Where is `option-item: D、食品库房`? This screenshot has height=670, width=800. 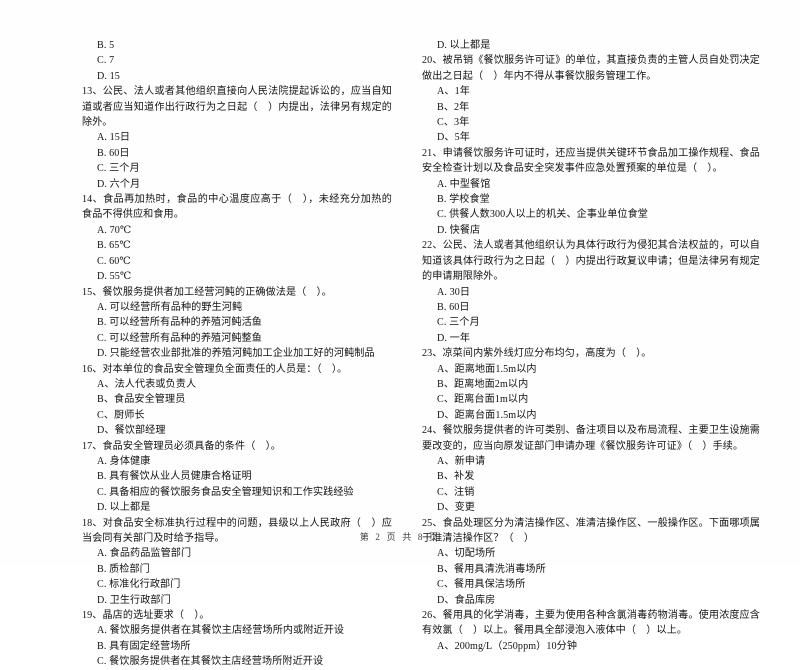
option-item: D、食品库房 is located at coordinates (466, 600).